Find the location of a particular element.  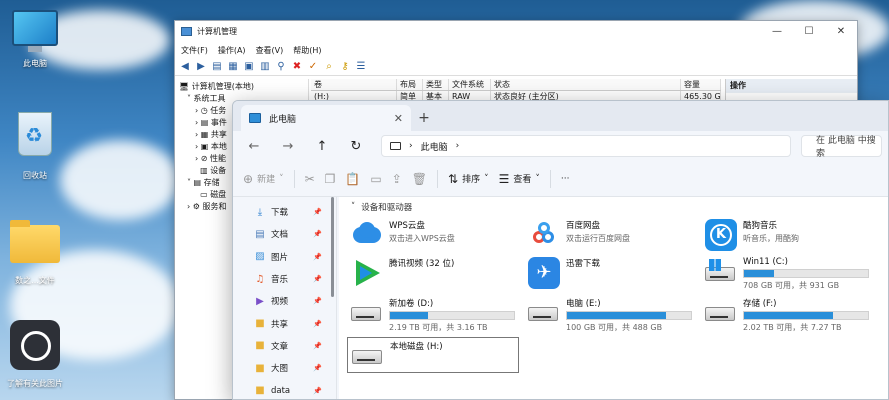

refresh-button: ↻ is located at coordinates (356, 146).